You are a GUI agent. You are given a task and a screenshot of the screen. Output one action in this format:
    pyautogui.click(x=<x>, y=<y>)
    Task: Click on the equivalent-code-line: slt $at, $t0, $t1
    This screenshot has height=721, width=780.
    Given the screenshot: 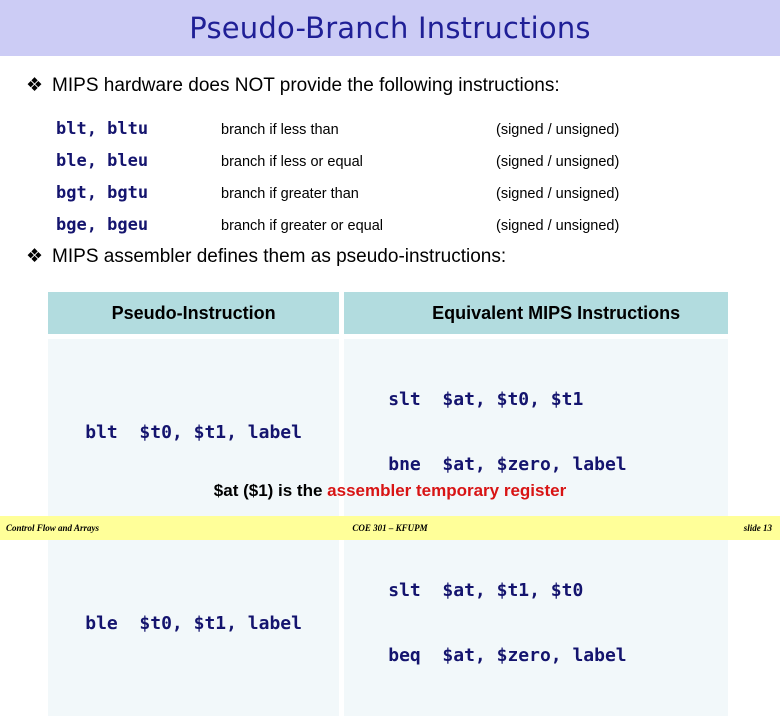 What is the action you would take?
    pyautogui.click(x=486, y=399)
    